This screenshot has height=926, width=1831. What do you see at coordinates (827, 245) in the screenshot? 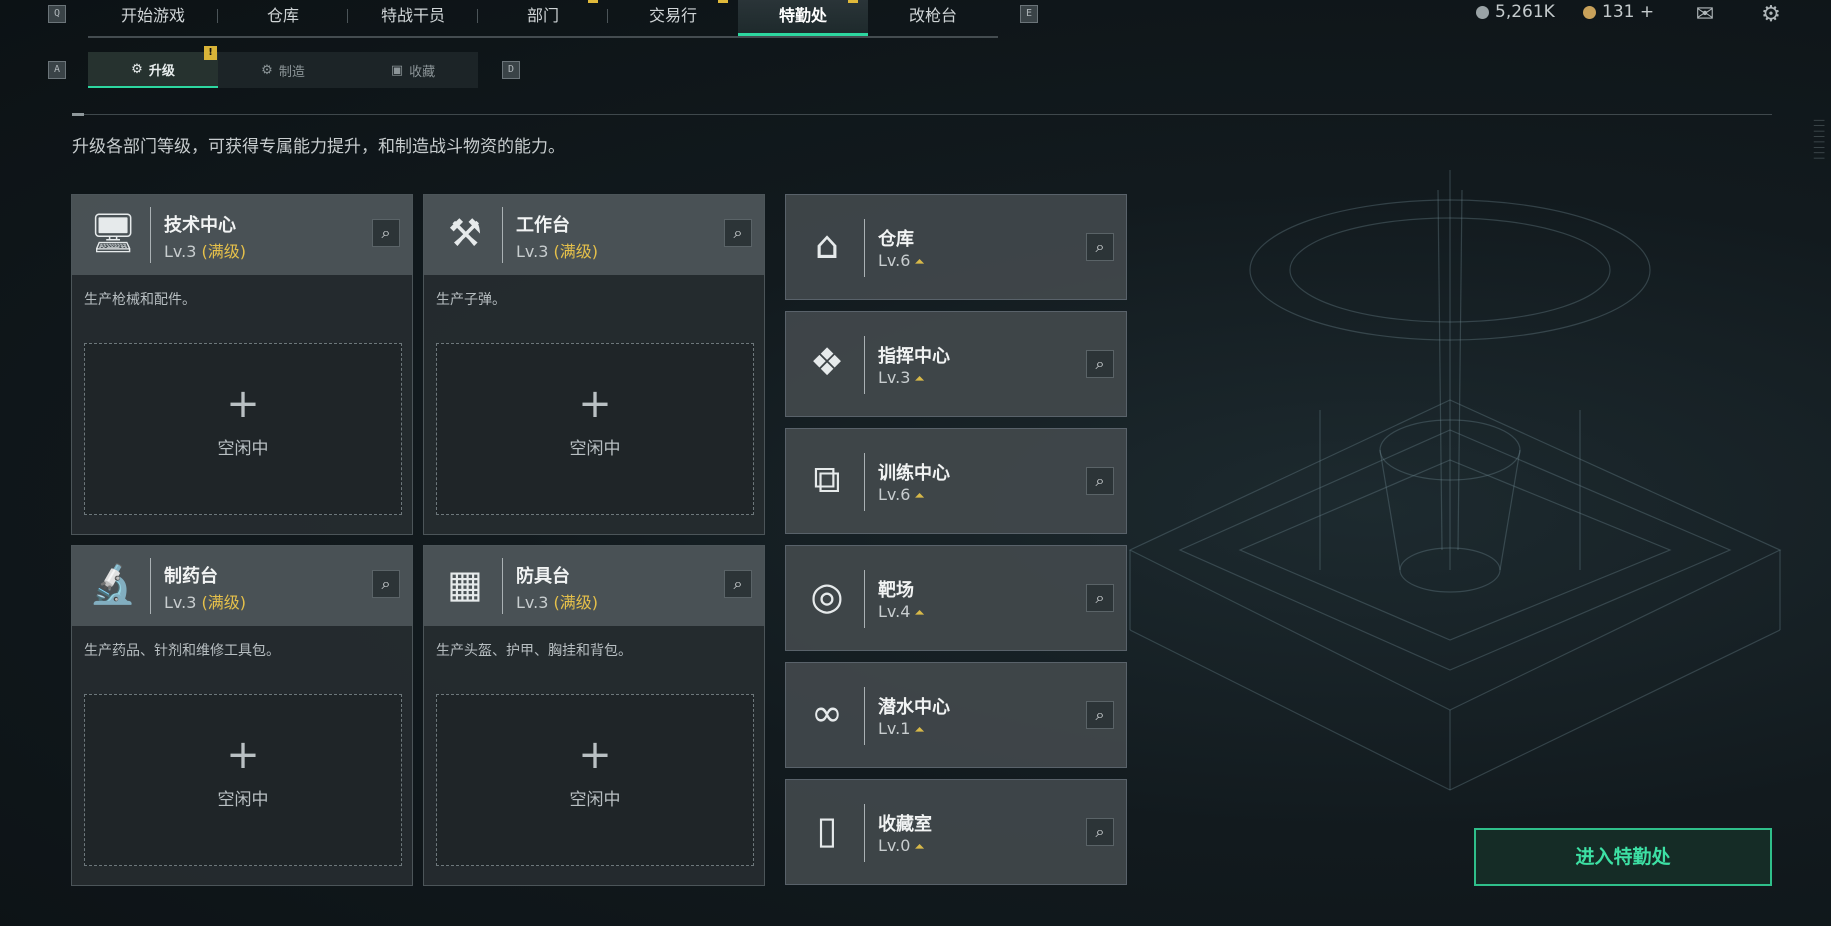
I see `warehouse-icon: ⌂` at bounding box center [827, 245].